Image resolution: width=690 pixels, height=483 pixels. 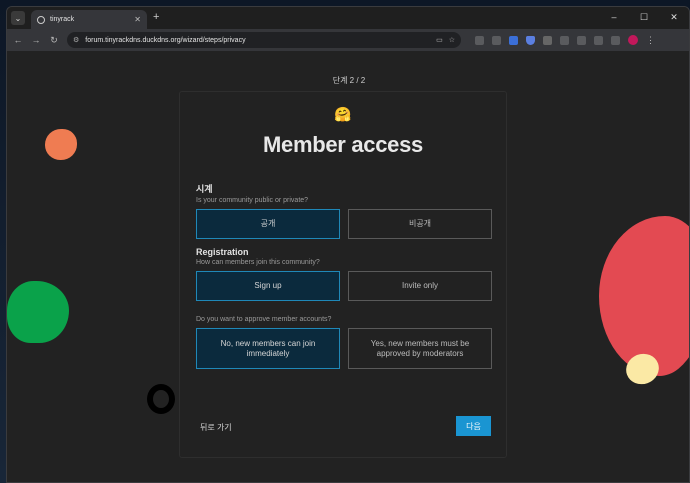 What do you see at coordinates (252, 200) in the screenshot?
I see `section-help: Is your community public or private?` at bounding box center [252, 200].